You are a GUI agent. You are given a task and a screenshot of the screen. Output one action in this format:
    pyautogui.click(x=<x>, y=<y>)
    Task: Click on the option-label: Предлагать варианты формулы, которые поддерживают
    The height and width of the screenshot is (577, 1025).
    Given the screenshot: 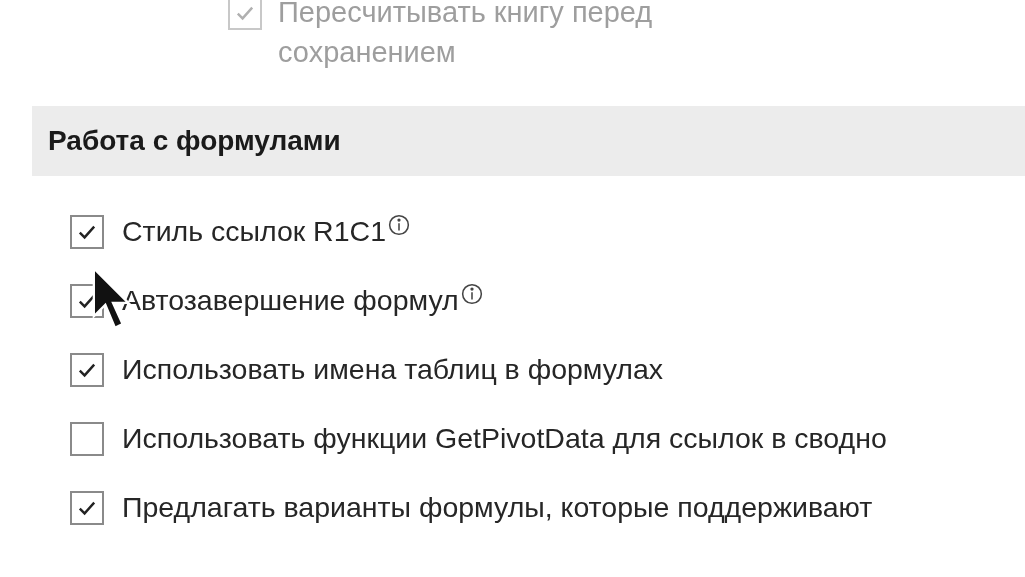 What is the action you would take?
    pyautogui.click(x=497, y=507)
    